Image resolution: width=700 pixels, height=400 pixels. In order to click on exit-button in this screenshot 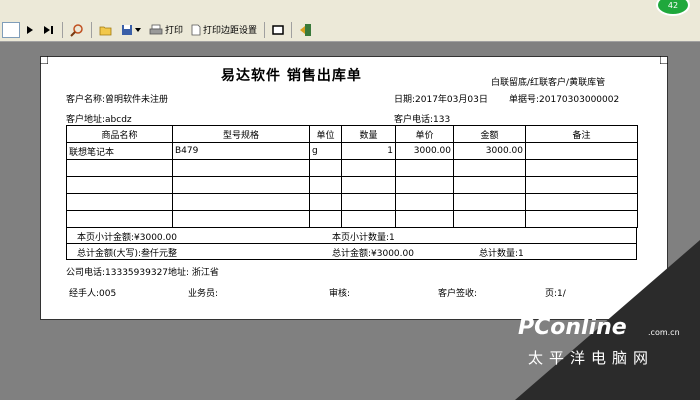, I will do `click(306, 30)`.